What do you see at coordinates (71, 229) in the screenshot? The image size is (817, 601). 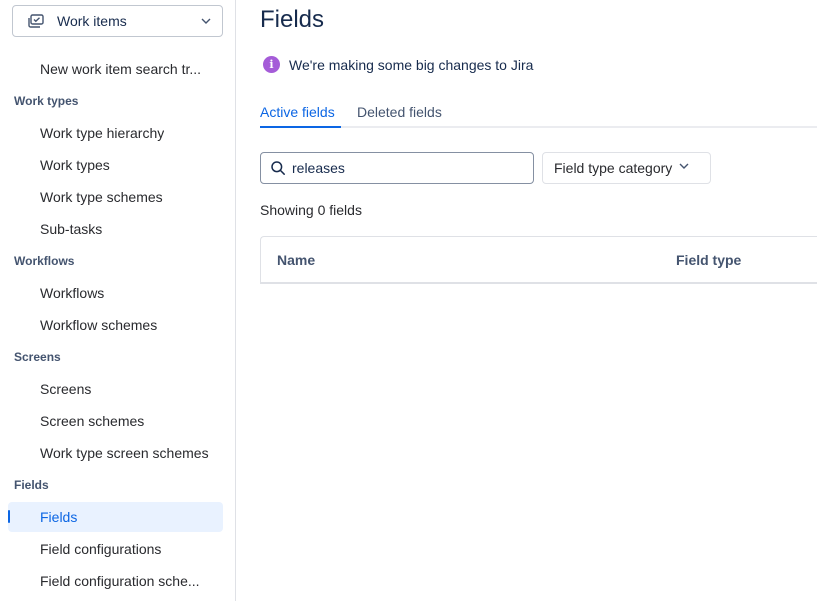 I see `sidebar-item-label: Sub-tasks` at bounding box center [71, 229].